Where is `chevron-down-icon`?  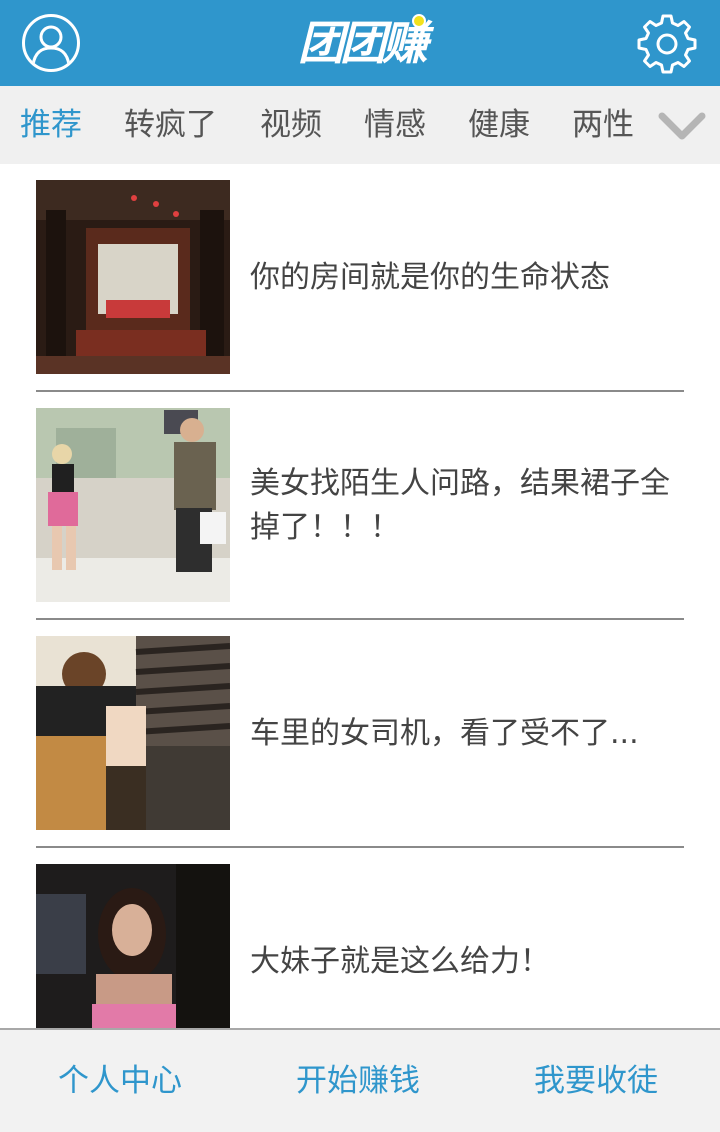
chevron-down-icon is located at coordinates (682, 126).